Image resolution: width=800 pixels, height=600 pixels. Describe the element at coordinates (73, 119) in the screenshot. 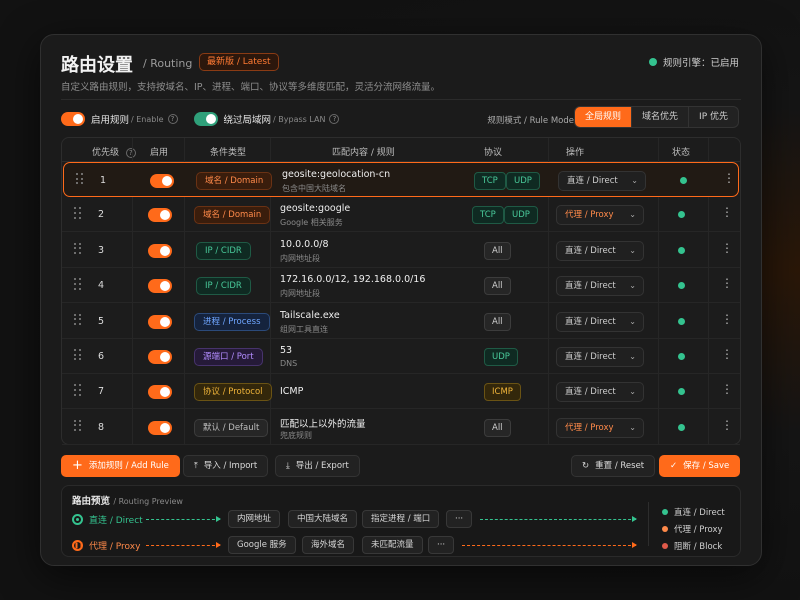

I see `enable-rules-toggle` at that location.